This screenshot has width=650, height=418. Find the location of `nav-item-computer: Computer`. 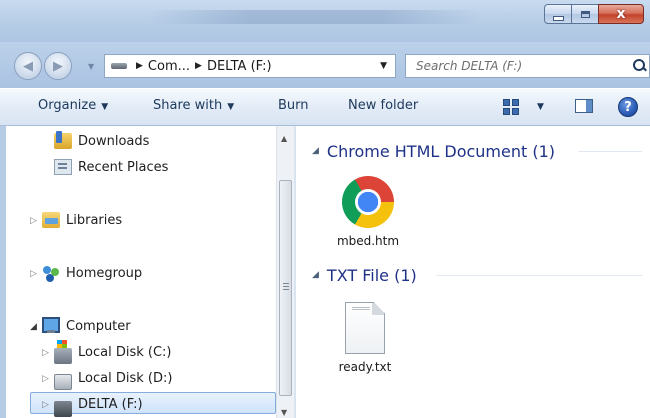

nav-item-computer: Computer is located at coordinates (86, 326).